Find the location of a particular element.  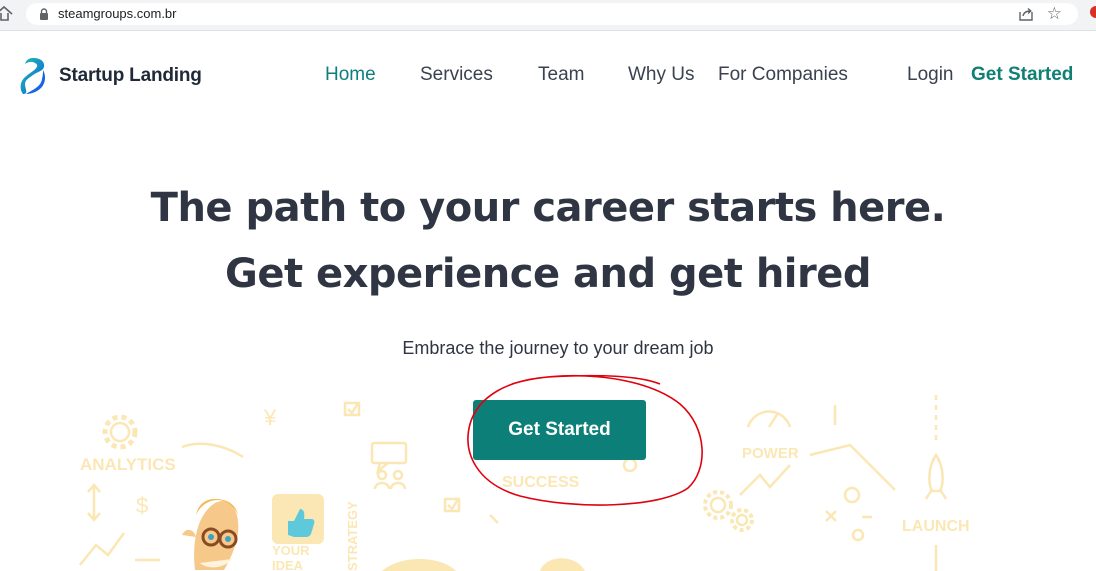

illustration-word-success: SUCCESS is located at coordinates (541, 482).